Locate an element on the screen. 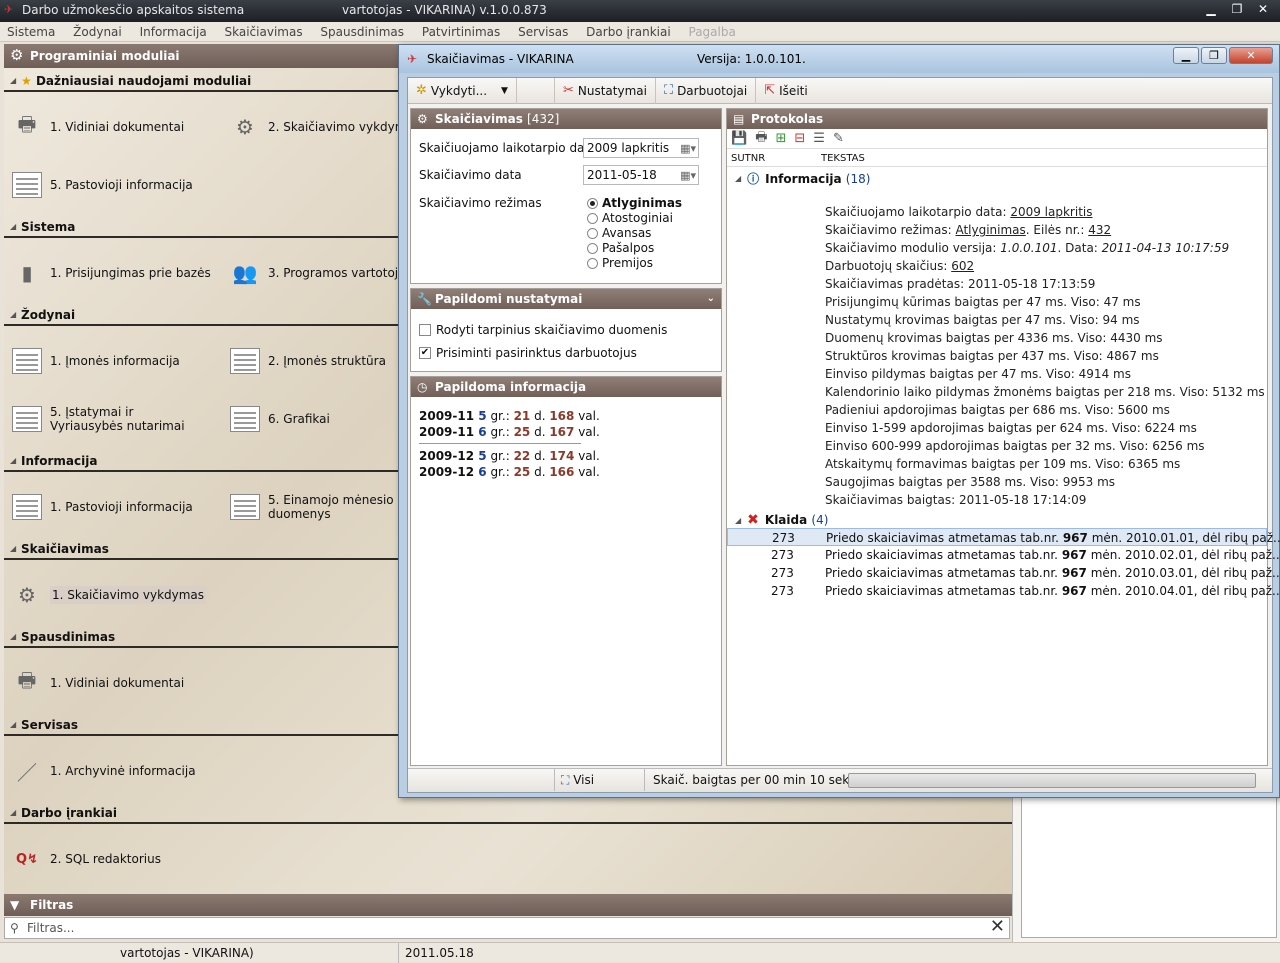 This screenshot has width=1280, height=963. mode-radio-premijos: Premijos is located at coordinates (620, 263).